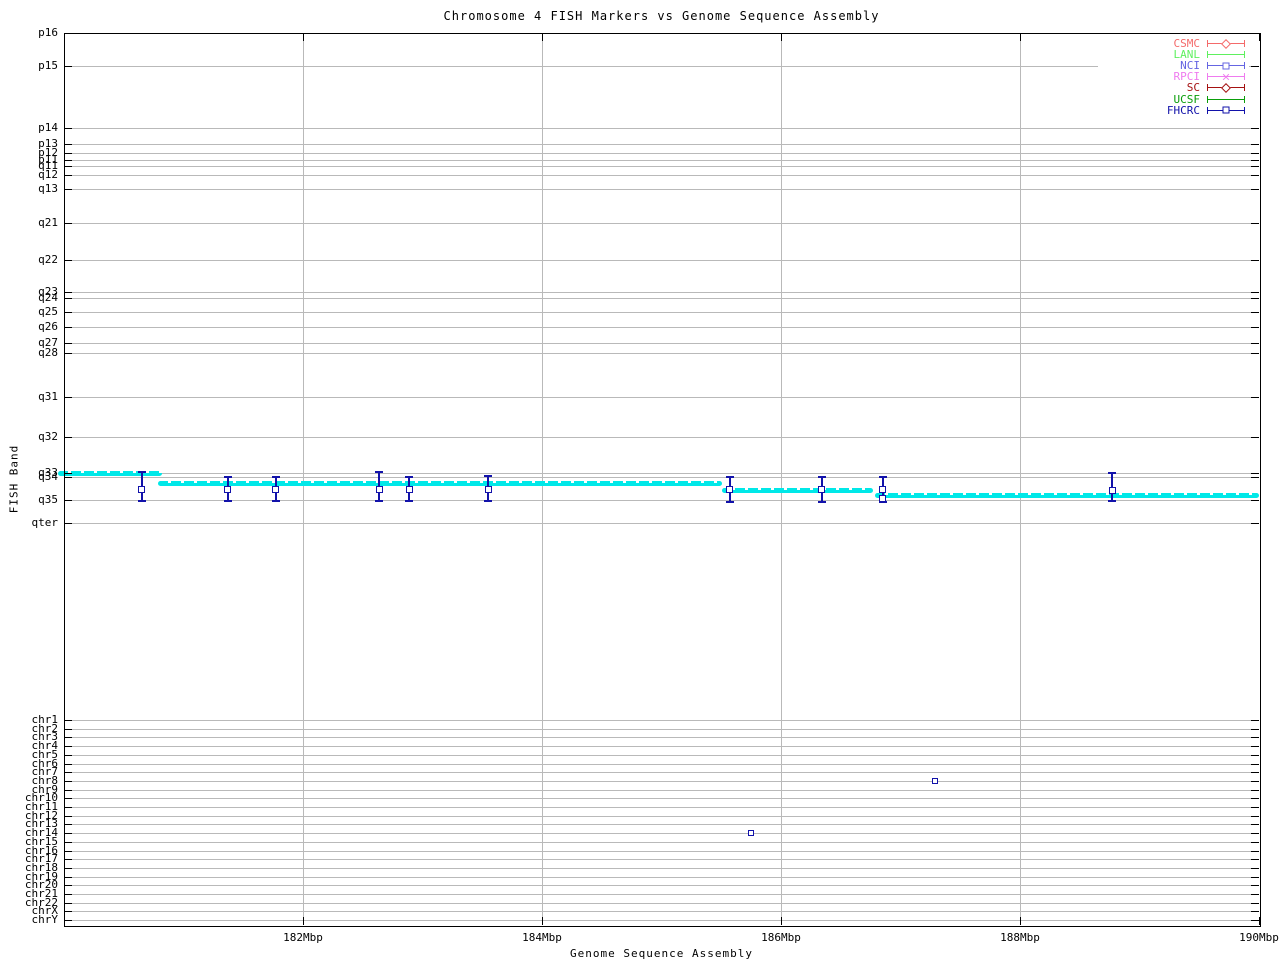  Describe the element at coordinates (661, 953) in the screenshot. I see `x-axis-title: Genome Sequence Assembly` at that location.